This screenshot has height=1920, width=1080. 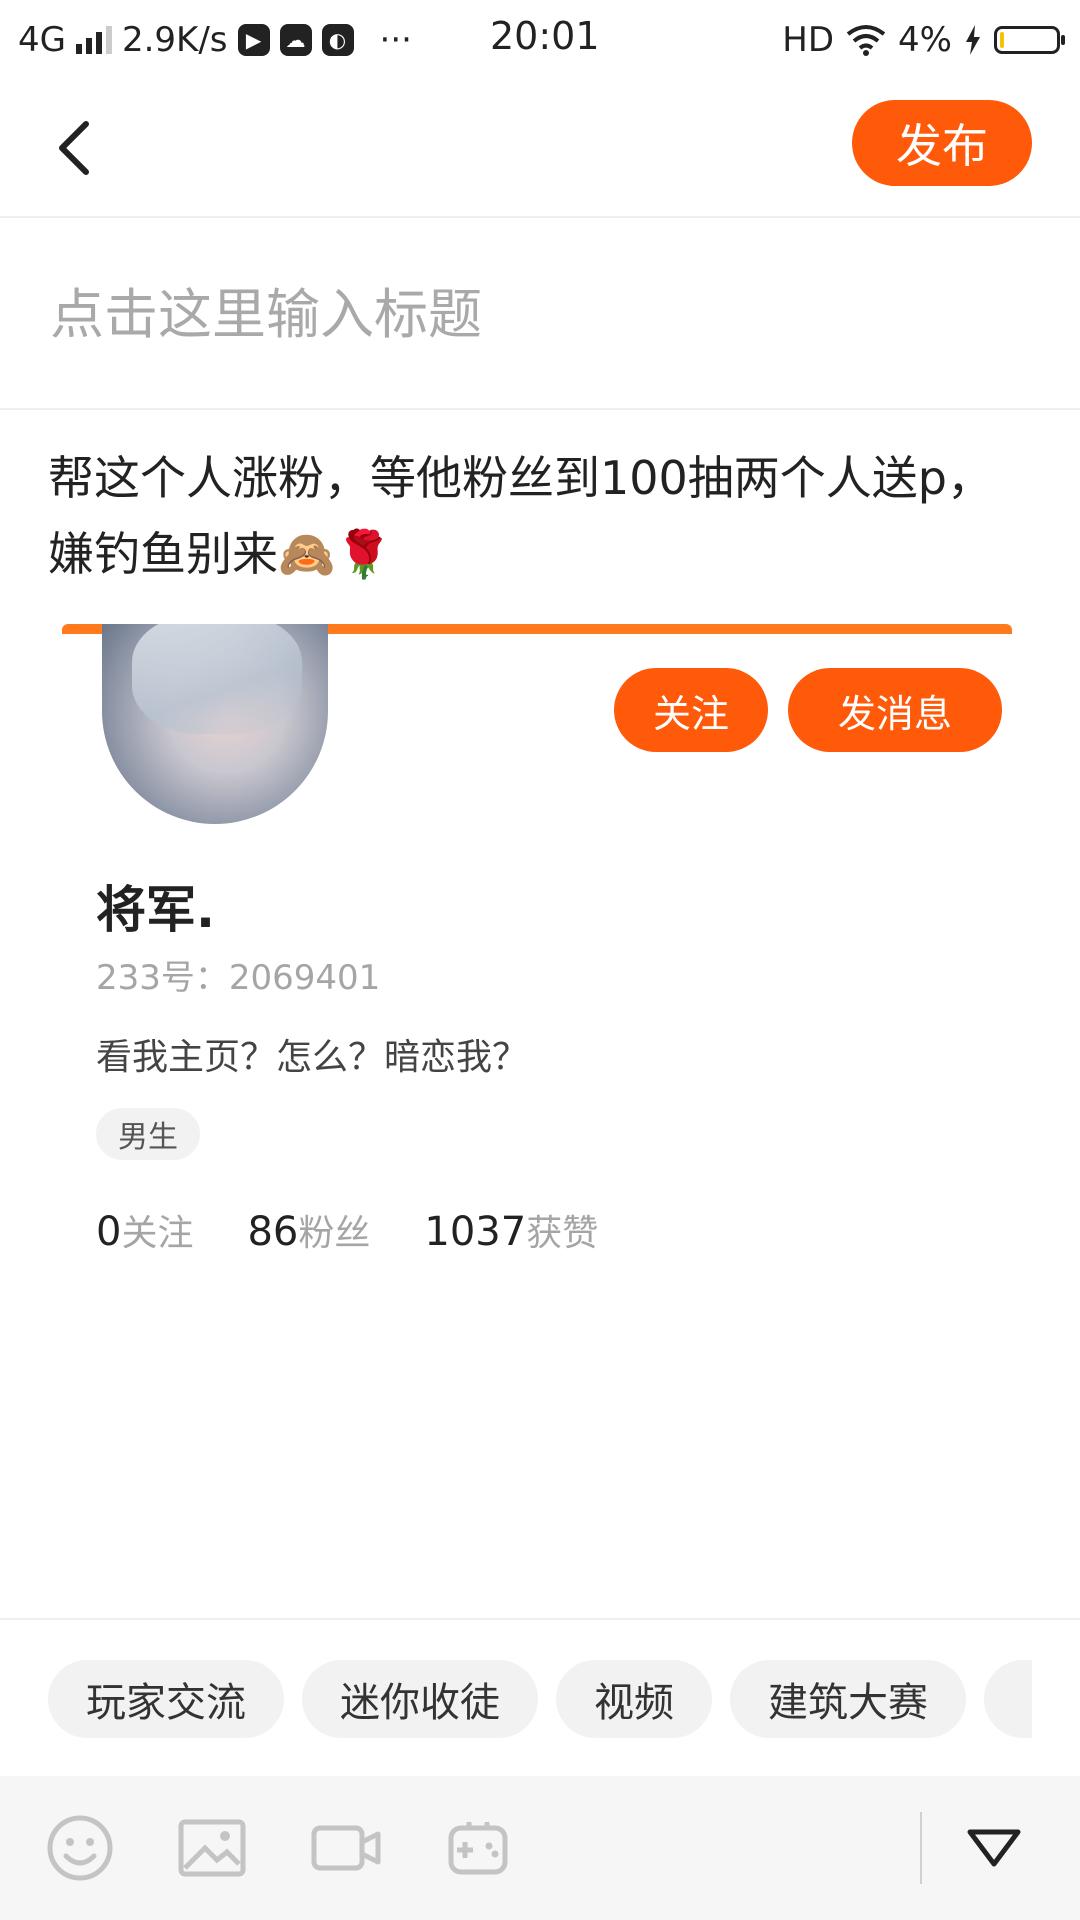 What do you see at coordinates (808, 40) in the screenshot?
I see `hd-indicator: HD` at bounding box center [808, 40].